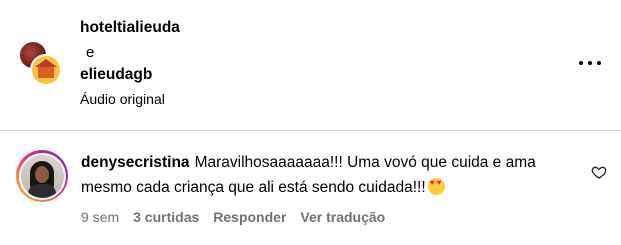 The width and height of the screenshot is (621, 245). Describe the element at coordinates (100, 217) in the screenshot. I see `comment-age: 9 sem` at that location.